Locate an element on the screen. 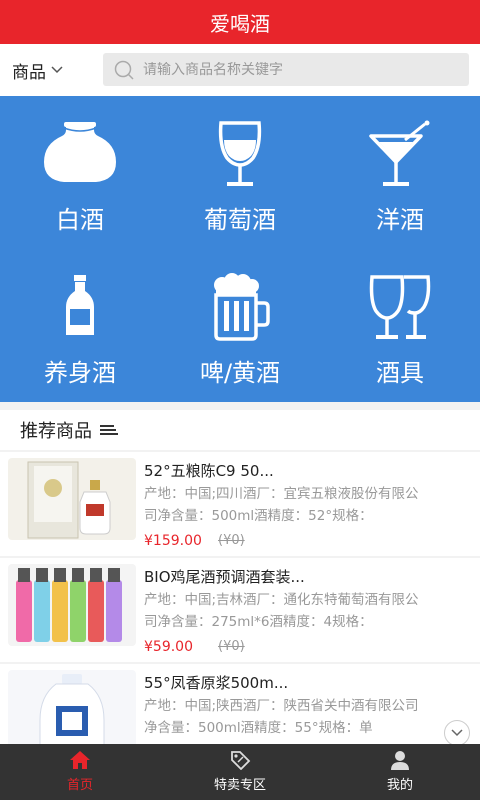 This screenshot has width=480, height=800. category-label: 葡萄酒 is located at coordinates (240, 220).